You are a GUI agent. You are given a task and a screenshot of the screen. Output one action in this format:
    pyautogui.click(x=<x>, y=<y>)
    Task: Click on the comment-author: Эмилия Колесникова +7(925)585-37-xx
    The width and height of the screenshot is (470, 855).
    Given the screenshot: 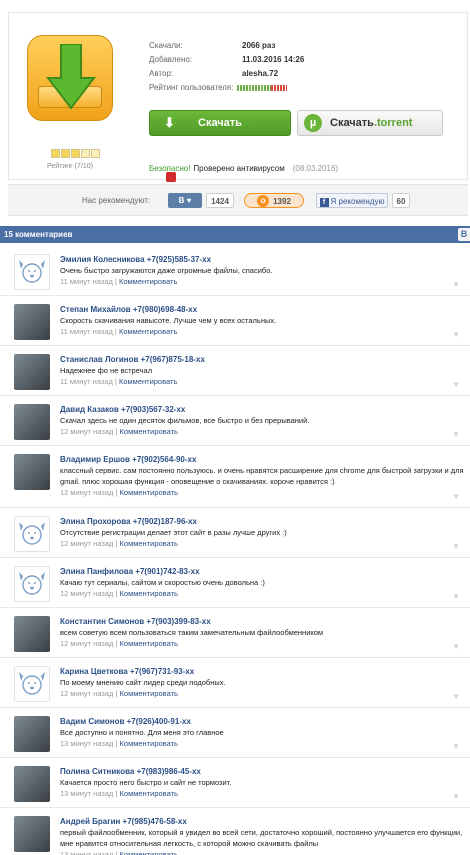 What is the action you would take?
    pyautogui.click(x=265, y=259)
    